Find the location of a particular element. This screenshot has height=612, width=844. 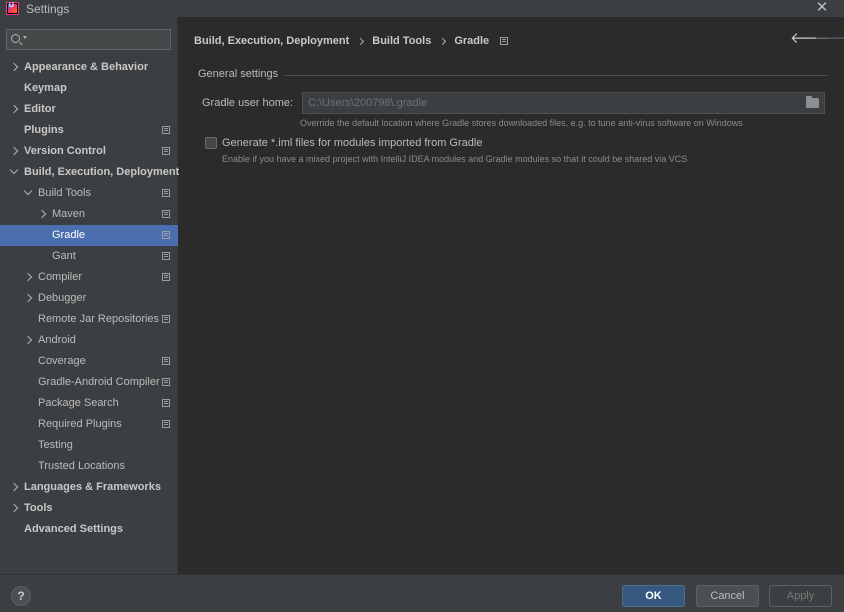

intellij-logo-icon is located at coordinates (12, 8).